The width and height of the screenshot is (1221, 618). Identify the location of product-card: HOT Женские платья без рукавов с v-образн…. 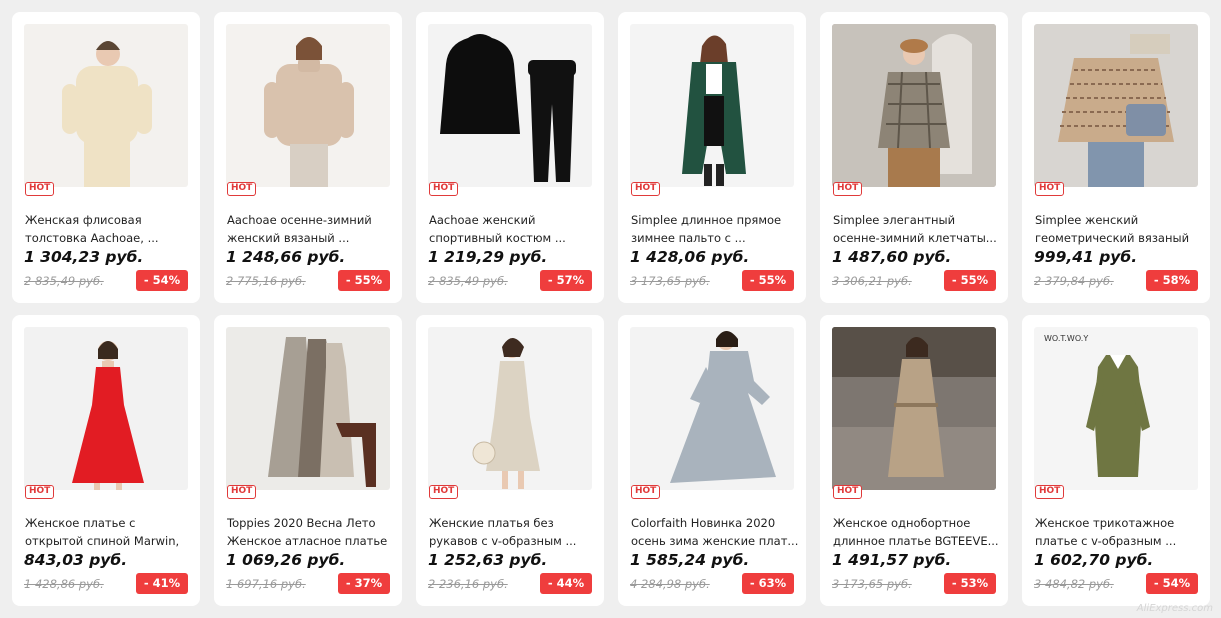
(510, 460).